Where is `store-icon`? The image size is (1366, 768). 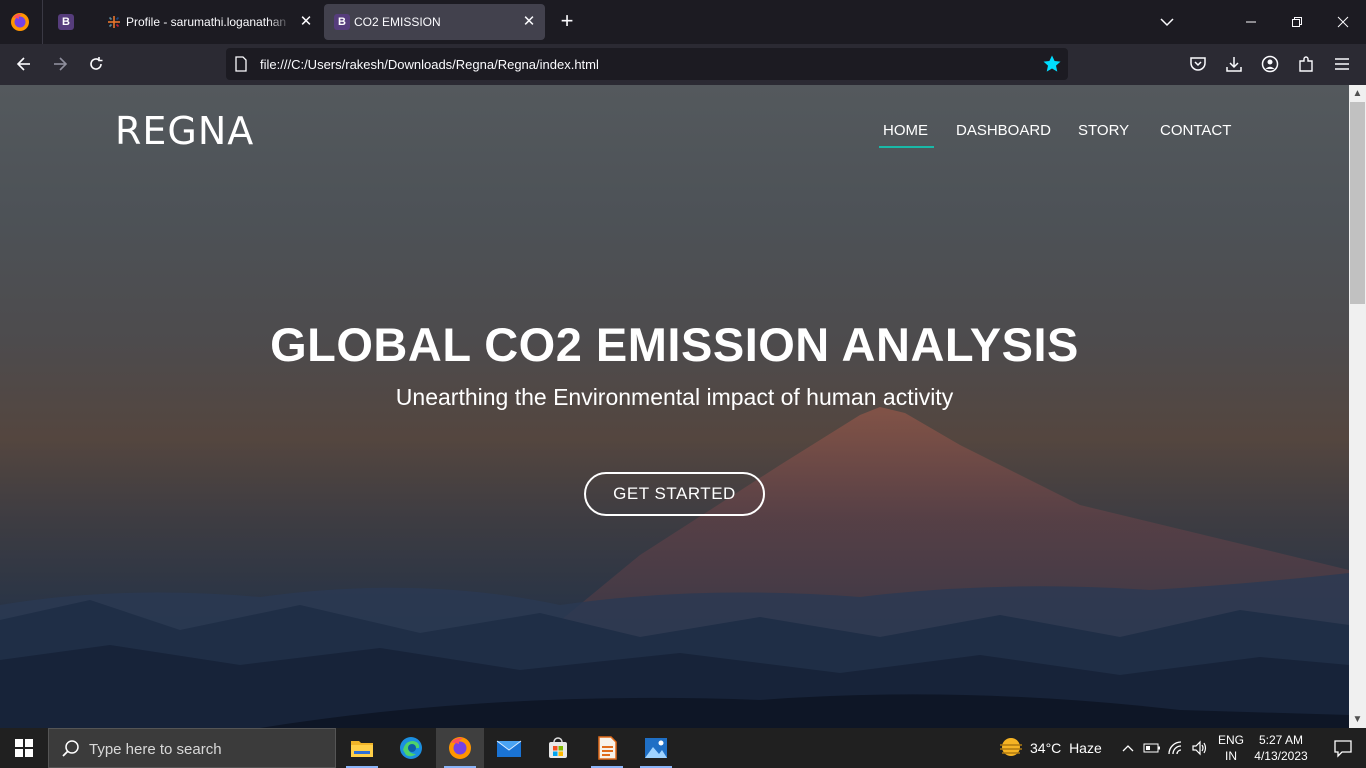 store-icon is located at coordinates (558, 747).